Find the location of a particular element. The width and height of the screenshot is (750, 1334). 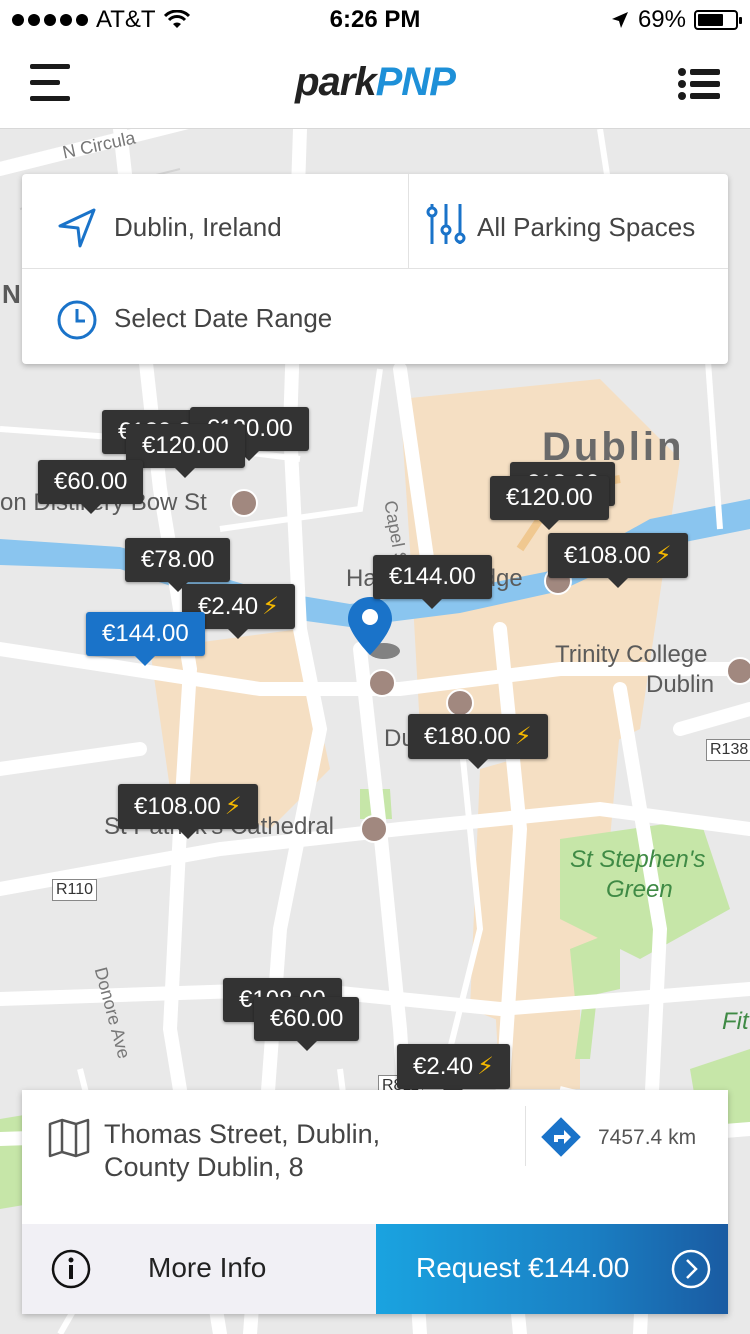

price-marker: €2.40 ⚡ is located at coordinates (453, 1071).